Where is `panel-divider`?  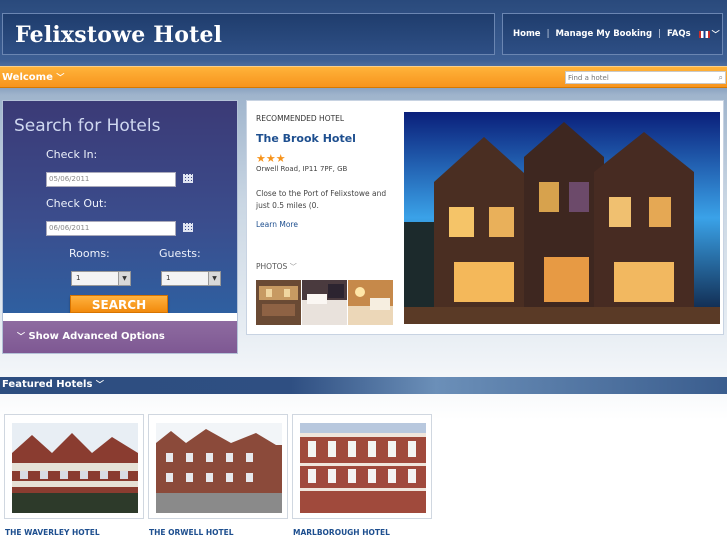 panel-divider is located at coordinates (120, 317).